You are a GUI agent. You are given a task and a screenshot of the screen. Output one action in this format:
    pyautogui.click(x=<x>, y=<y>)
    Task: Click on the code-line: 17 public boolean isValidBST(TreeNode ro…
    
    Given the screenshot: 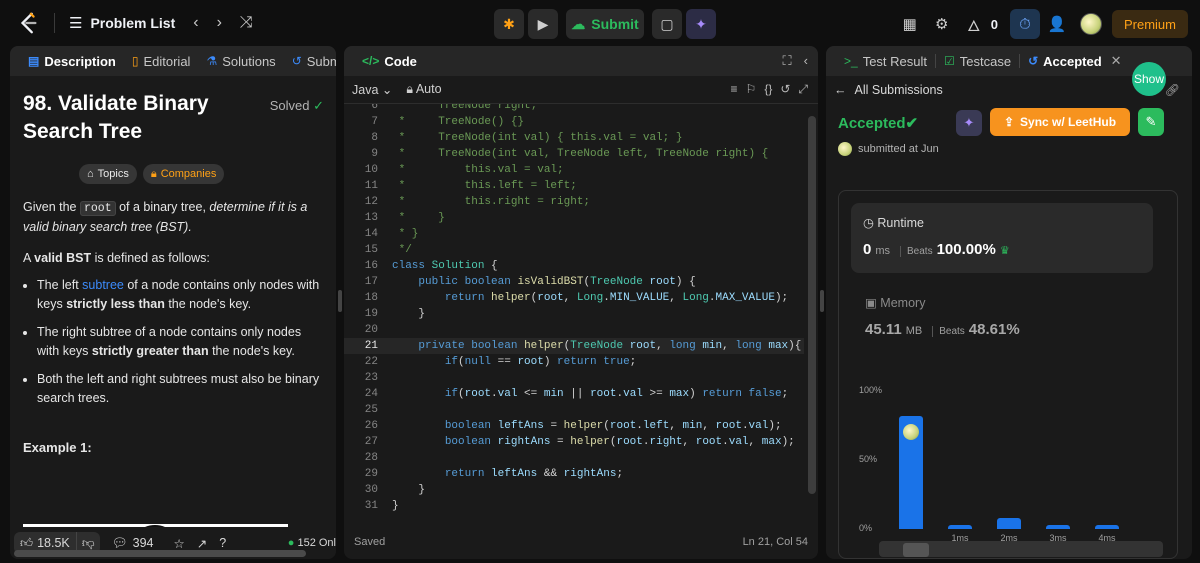 What is the action you would take?
    pyautogui.click(x=574, y=282)
    